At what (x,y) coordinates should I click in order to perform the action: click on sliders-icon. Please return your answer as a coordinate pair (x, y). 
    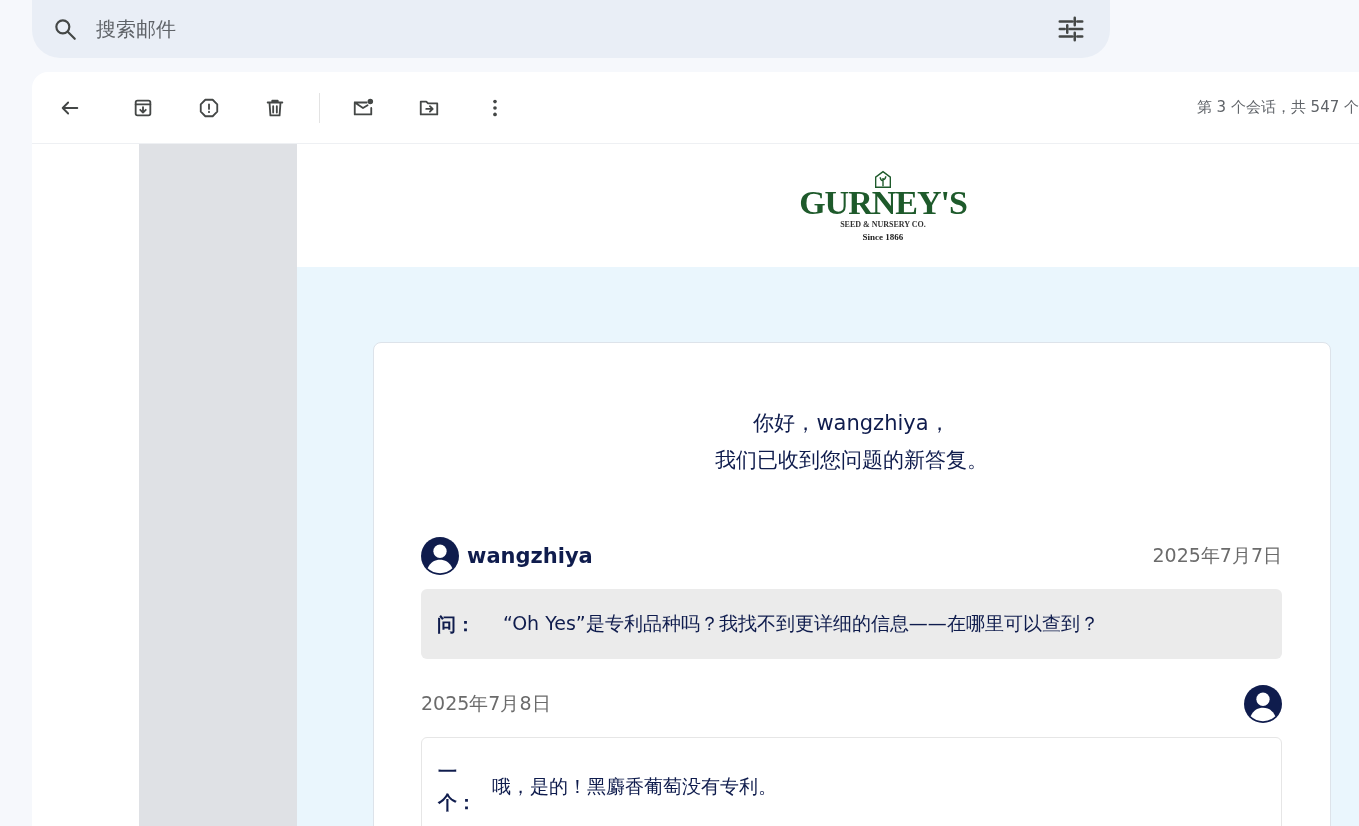
    Looking at the image, I should click on (1071, 29).